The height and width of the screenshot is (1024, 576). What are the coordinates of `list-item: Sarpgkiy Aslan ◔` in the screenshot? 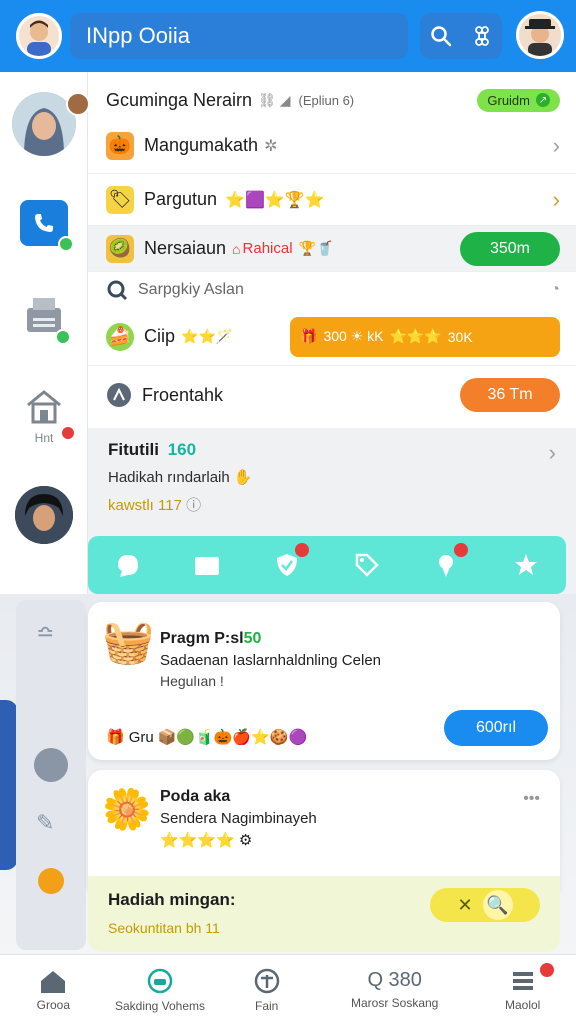 It's located at (332, 290).